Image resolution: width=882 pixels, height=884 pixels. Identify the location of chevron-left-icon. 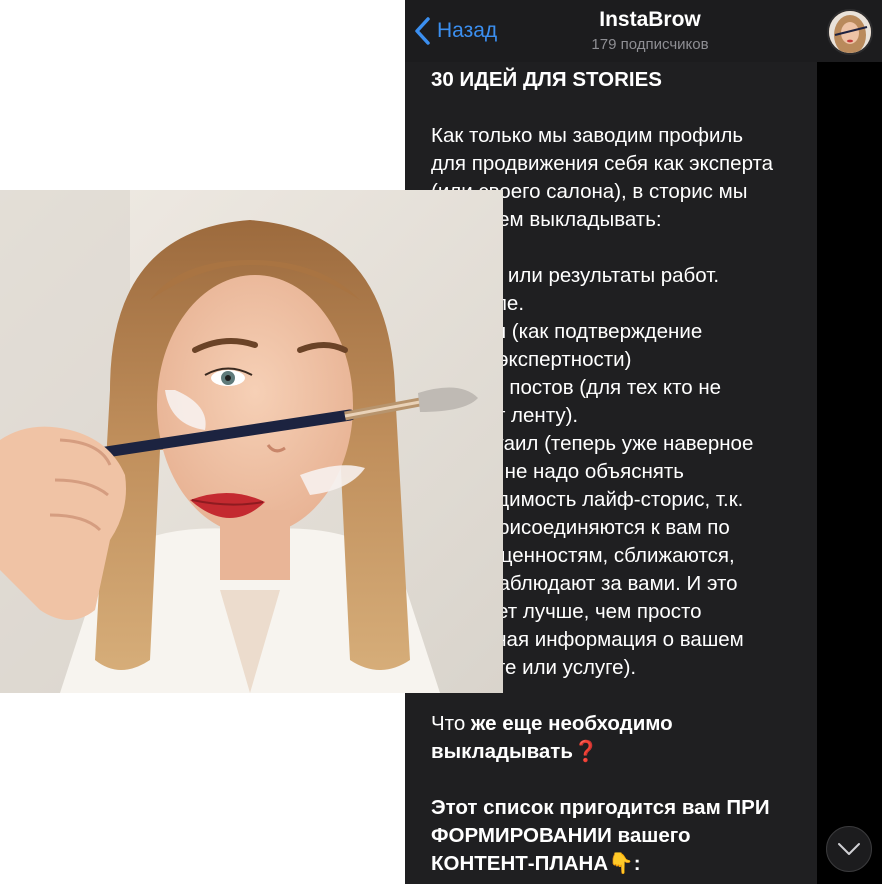
(422, 31).